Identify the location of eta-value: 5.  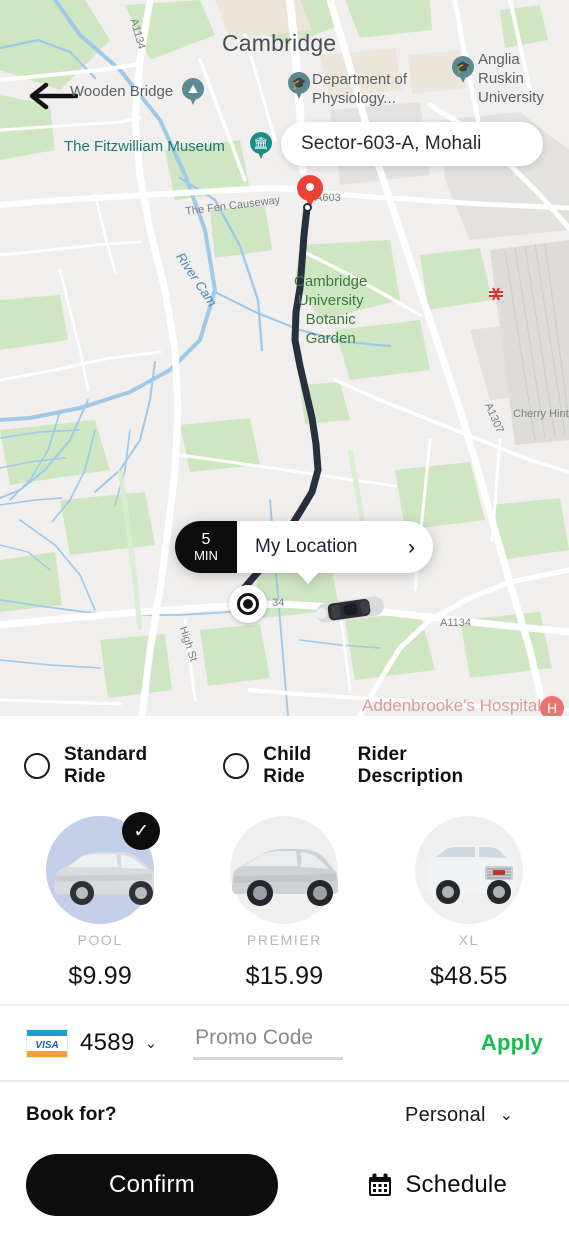
(206, 539).